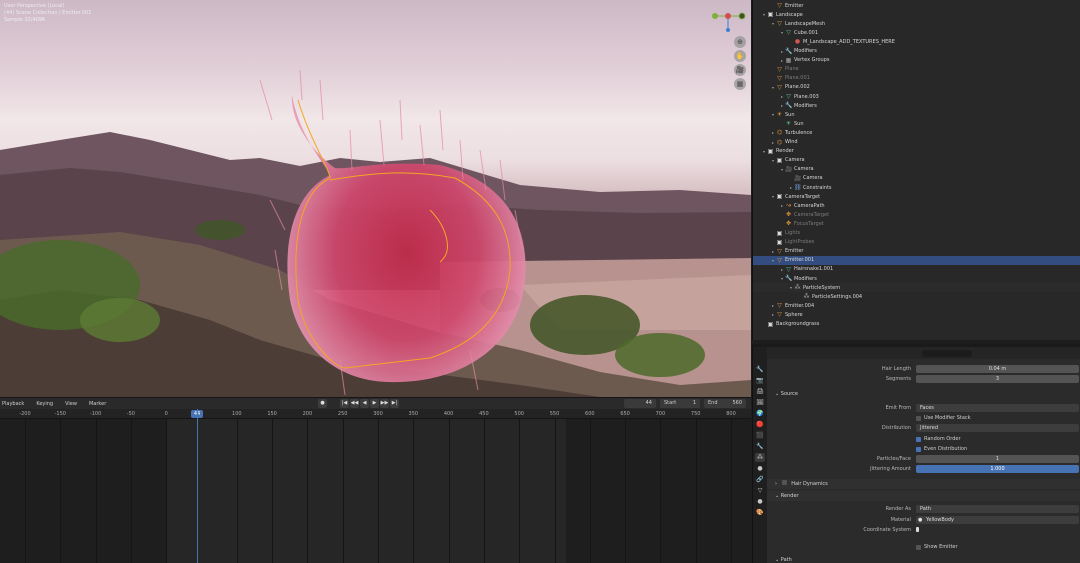 This screenshot has height=563, width=1080. I want to click on outliner-item: ▾ ☀ Sun, so click(916, 114).